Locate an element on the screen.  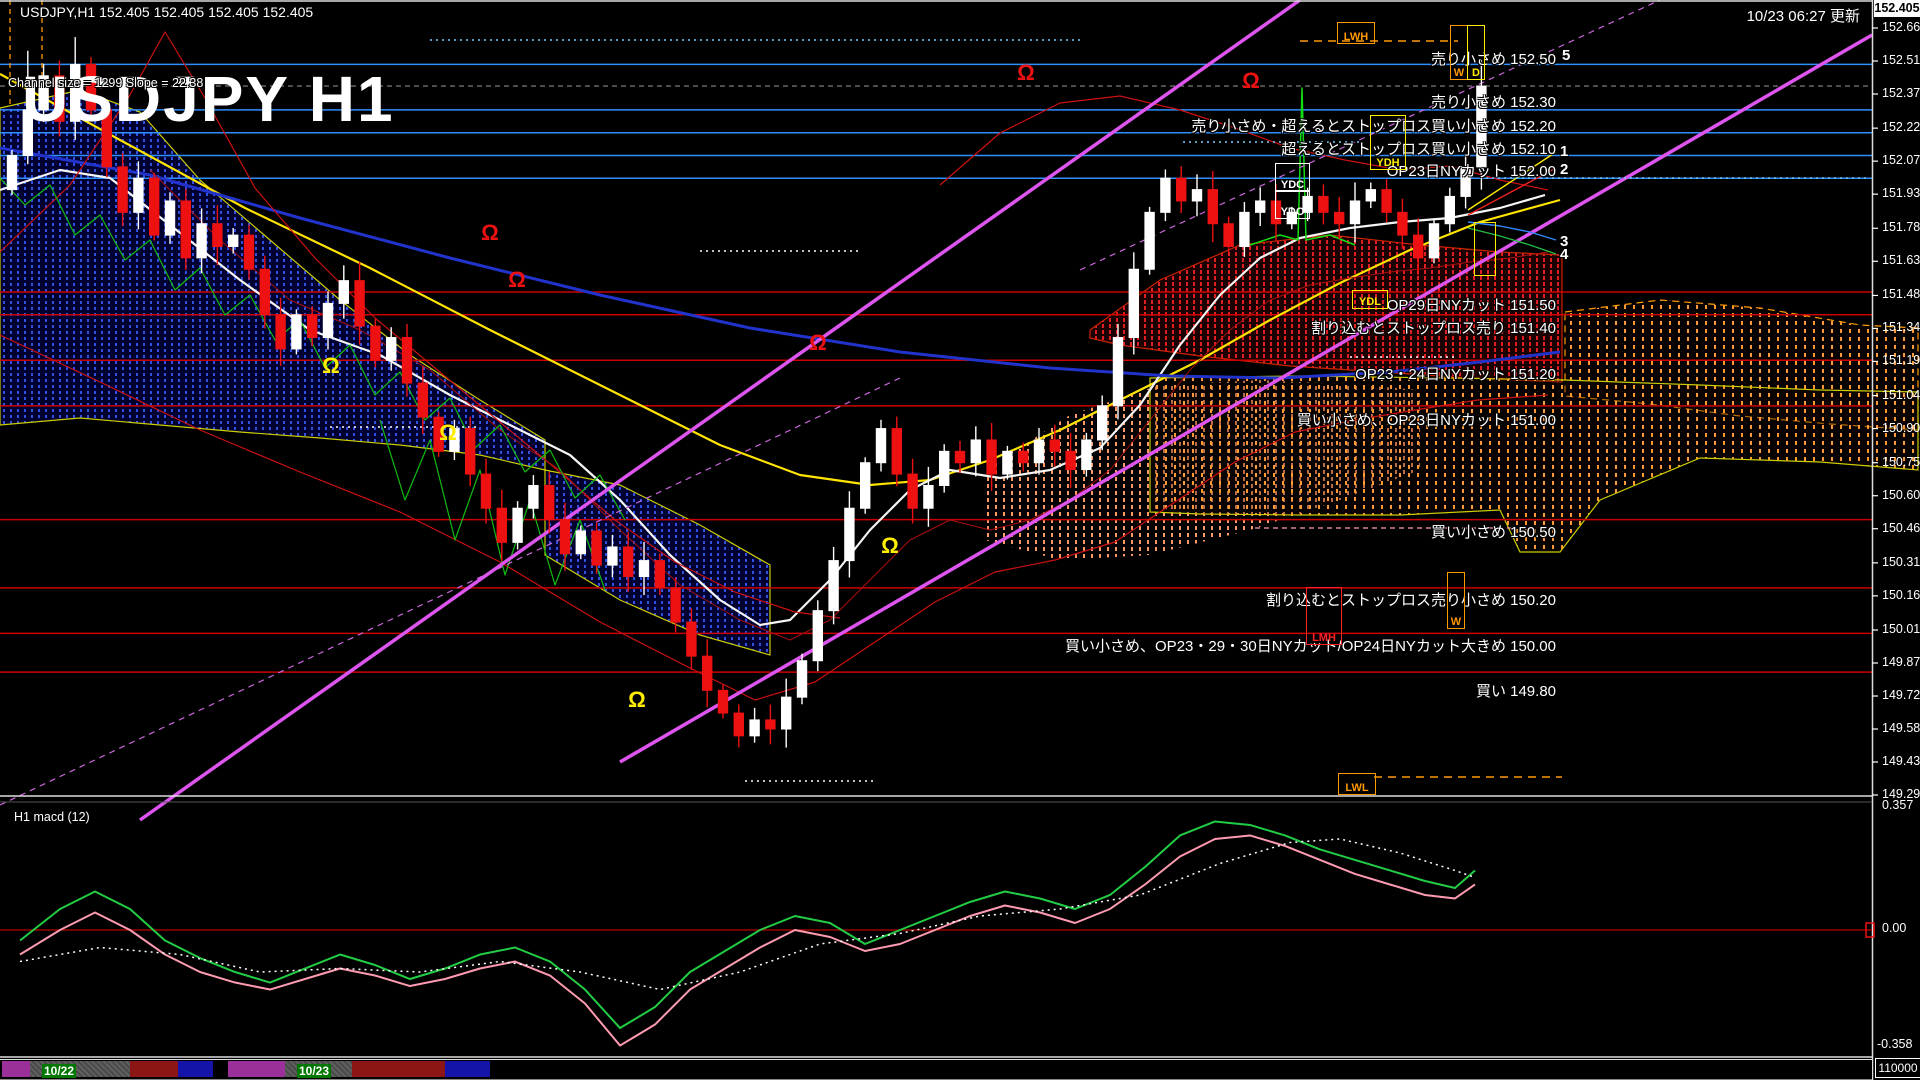
price-axis-label: 149.290 is located at coordinates (1901, 794).